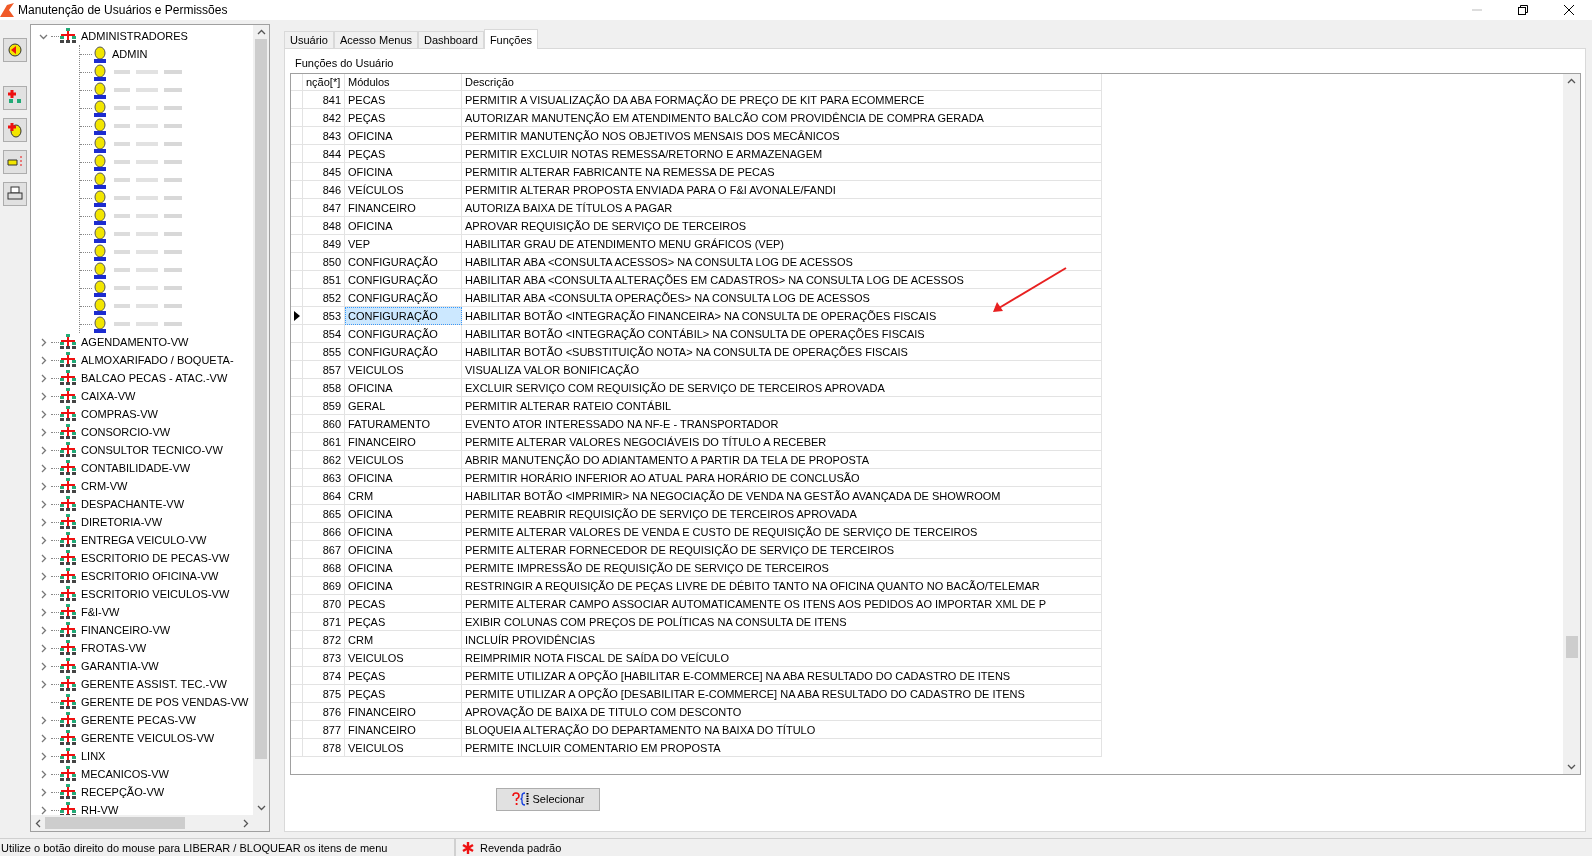  Describe the element at coordinates (125, 774) in the screenshot. I see `group-name: MECANICOS-VW` at that location.